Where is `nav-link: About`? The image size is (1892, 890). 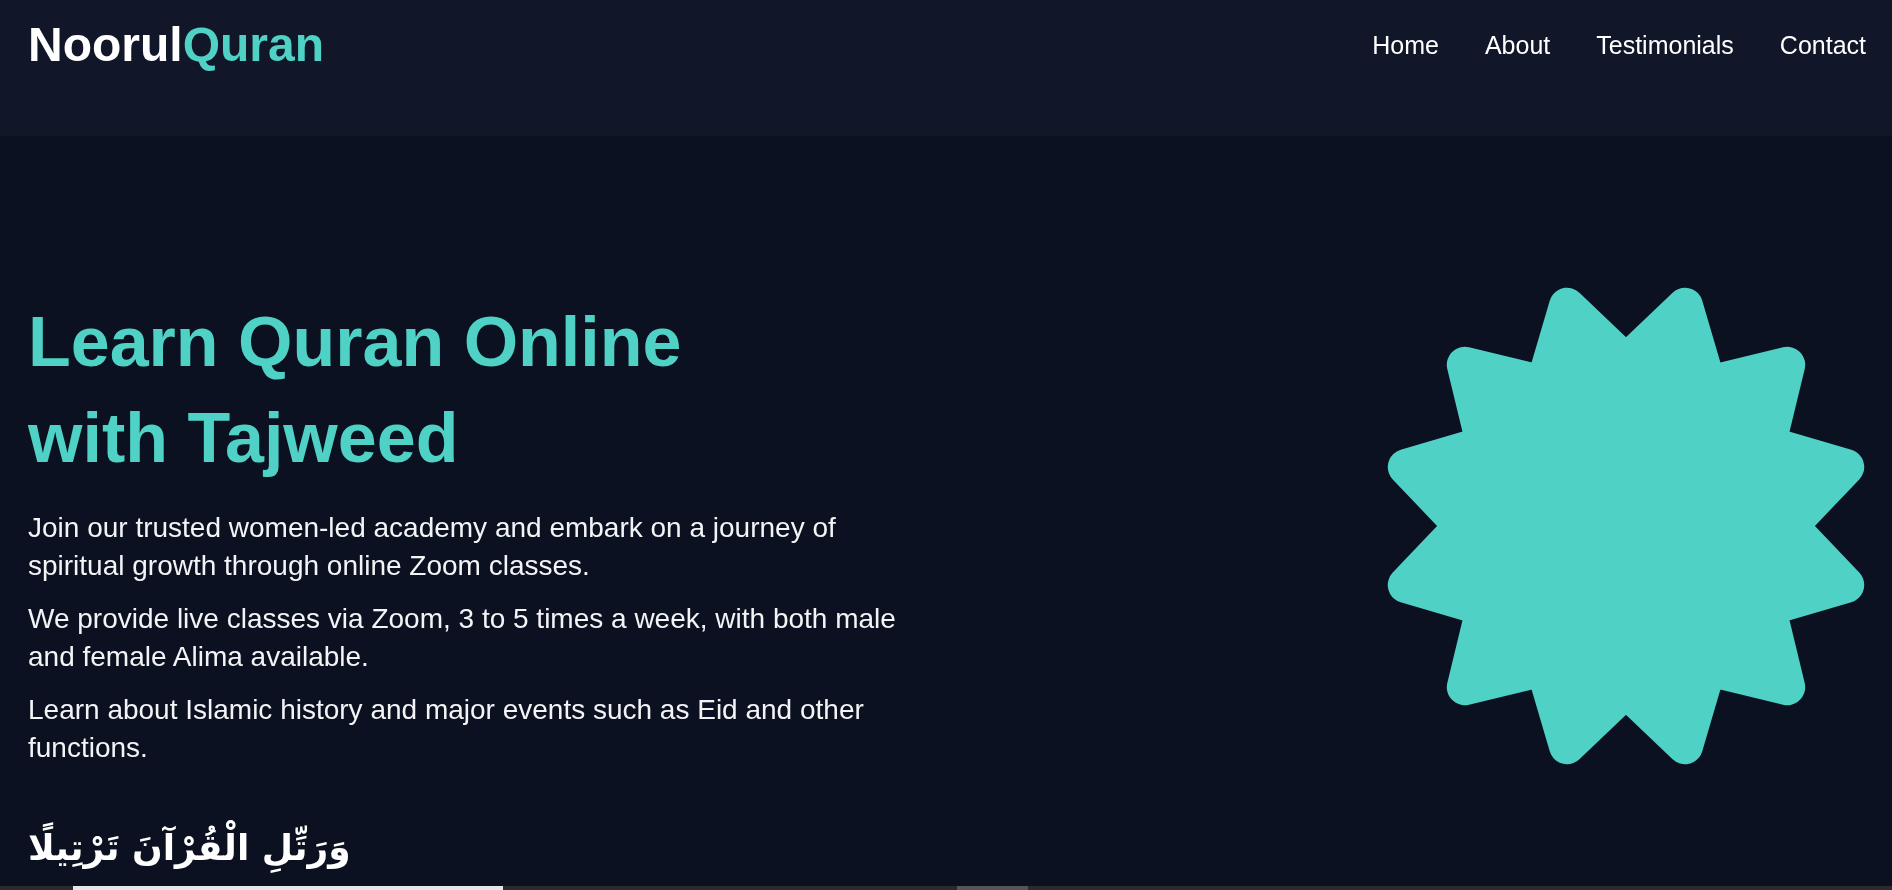 nav-link: About is located at coordinates (1517, 45).